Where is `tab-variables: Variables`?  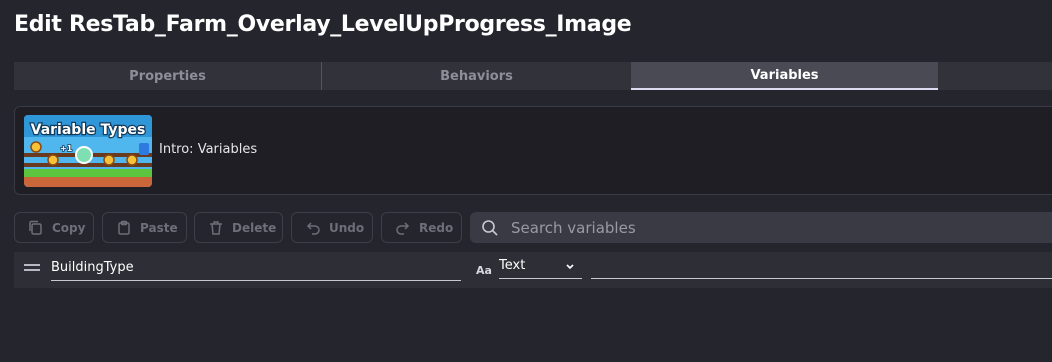
tab-variables: Variables is located at coordinates (784, 76).